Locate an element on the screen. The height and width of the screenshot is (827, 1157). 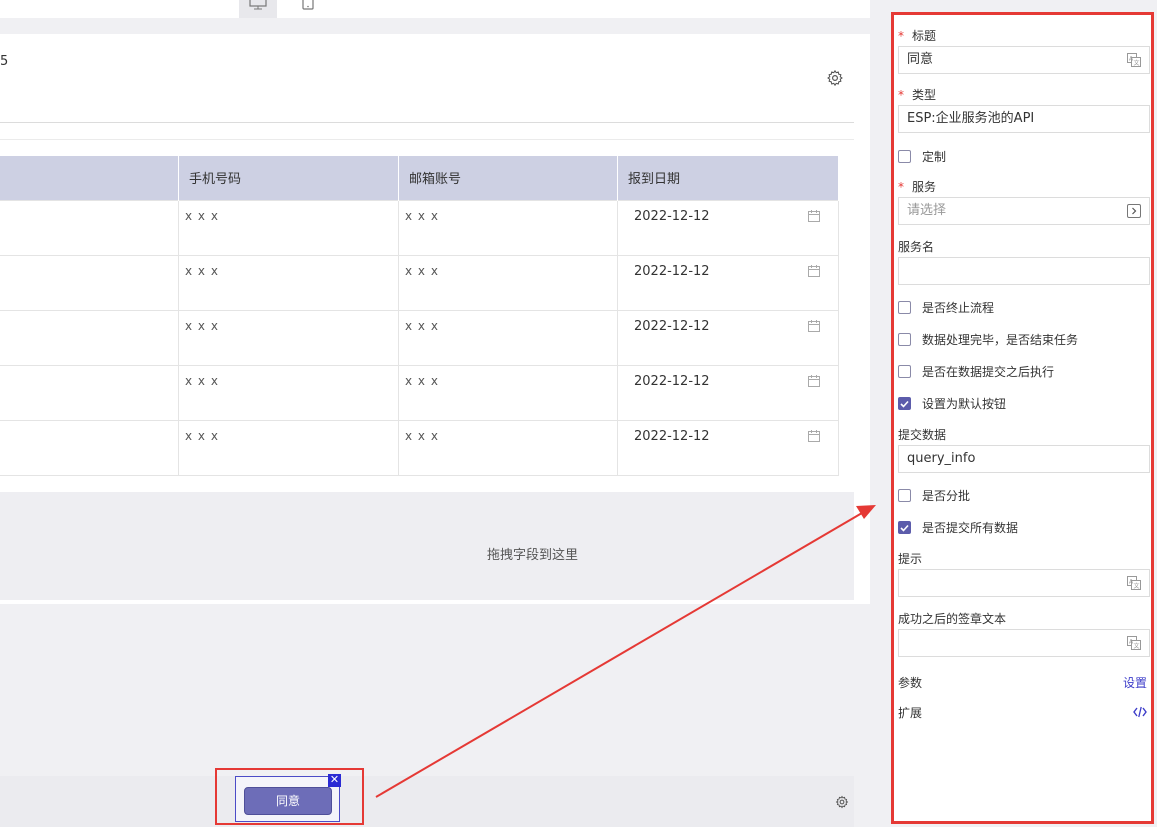
code-icon is located at coordinates (1140, 712).